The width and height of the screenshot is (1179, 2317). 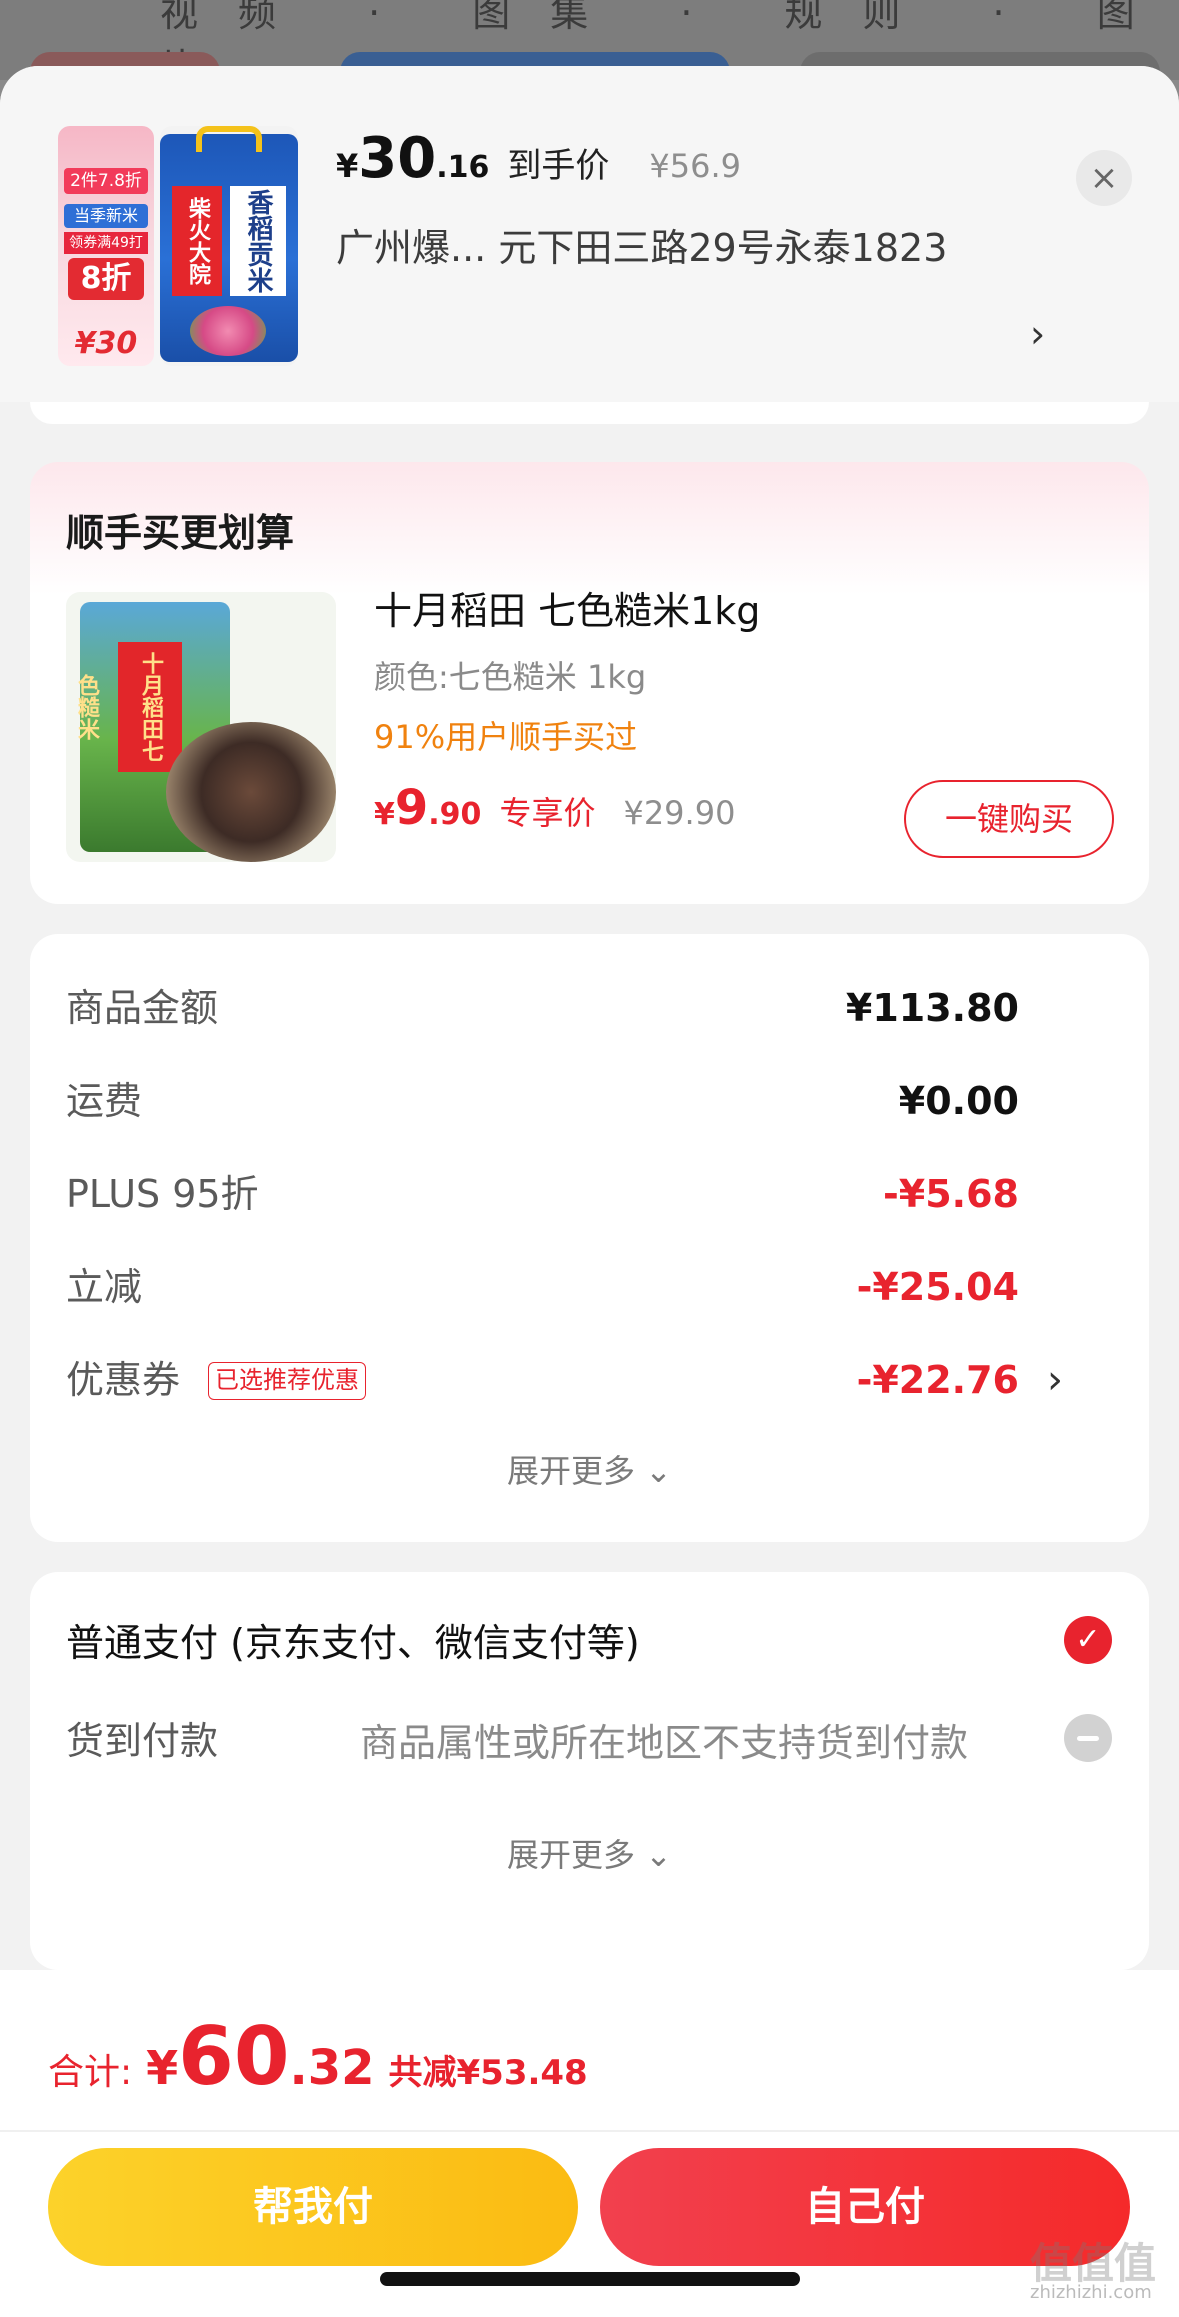 What do you see at coordinates (937, 1287) in the screenshot?
I see `summary-value: -¥25.04` at bounding box center [937, 1287].